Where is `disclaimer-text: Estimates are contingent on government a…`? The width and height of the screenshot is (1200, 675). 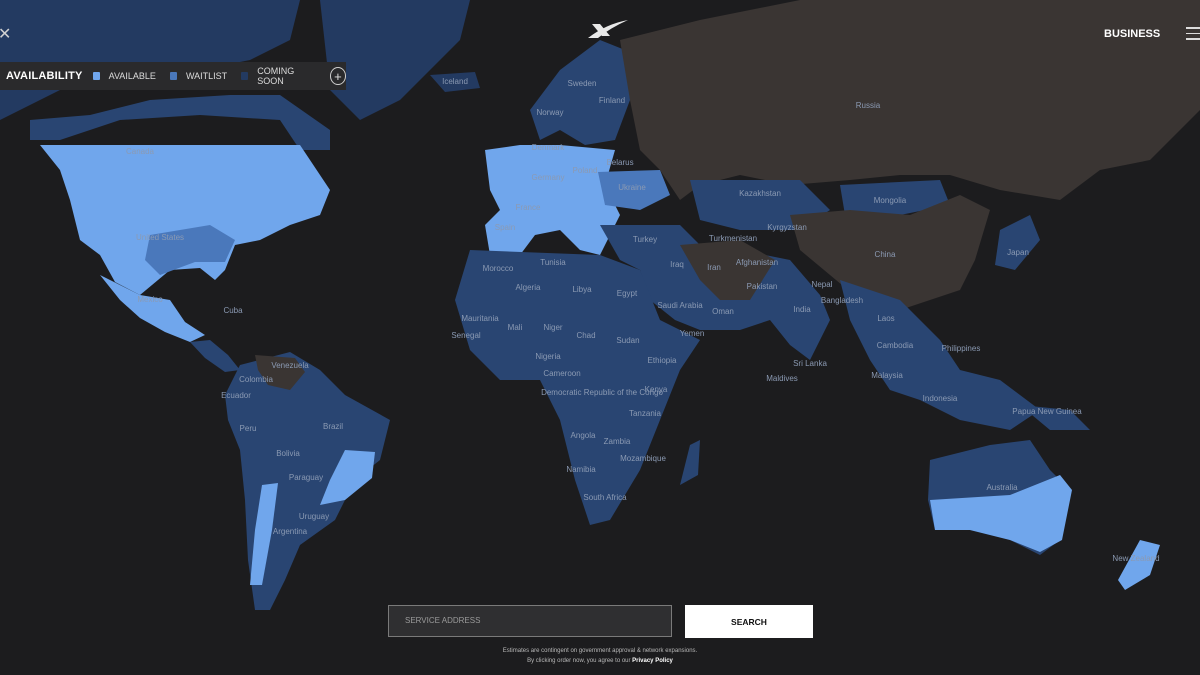 disclaimer-text: Estimates are contingent on government a… is located at coordinates (600, 651).